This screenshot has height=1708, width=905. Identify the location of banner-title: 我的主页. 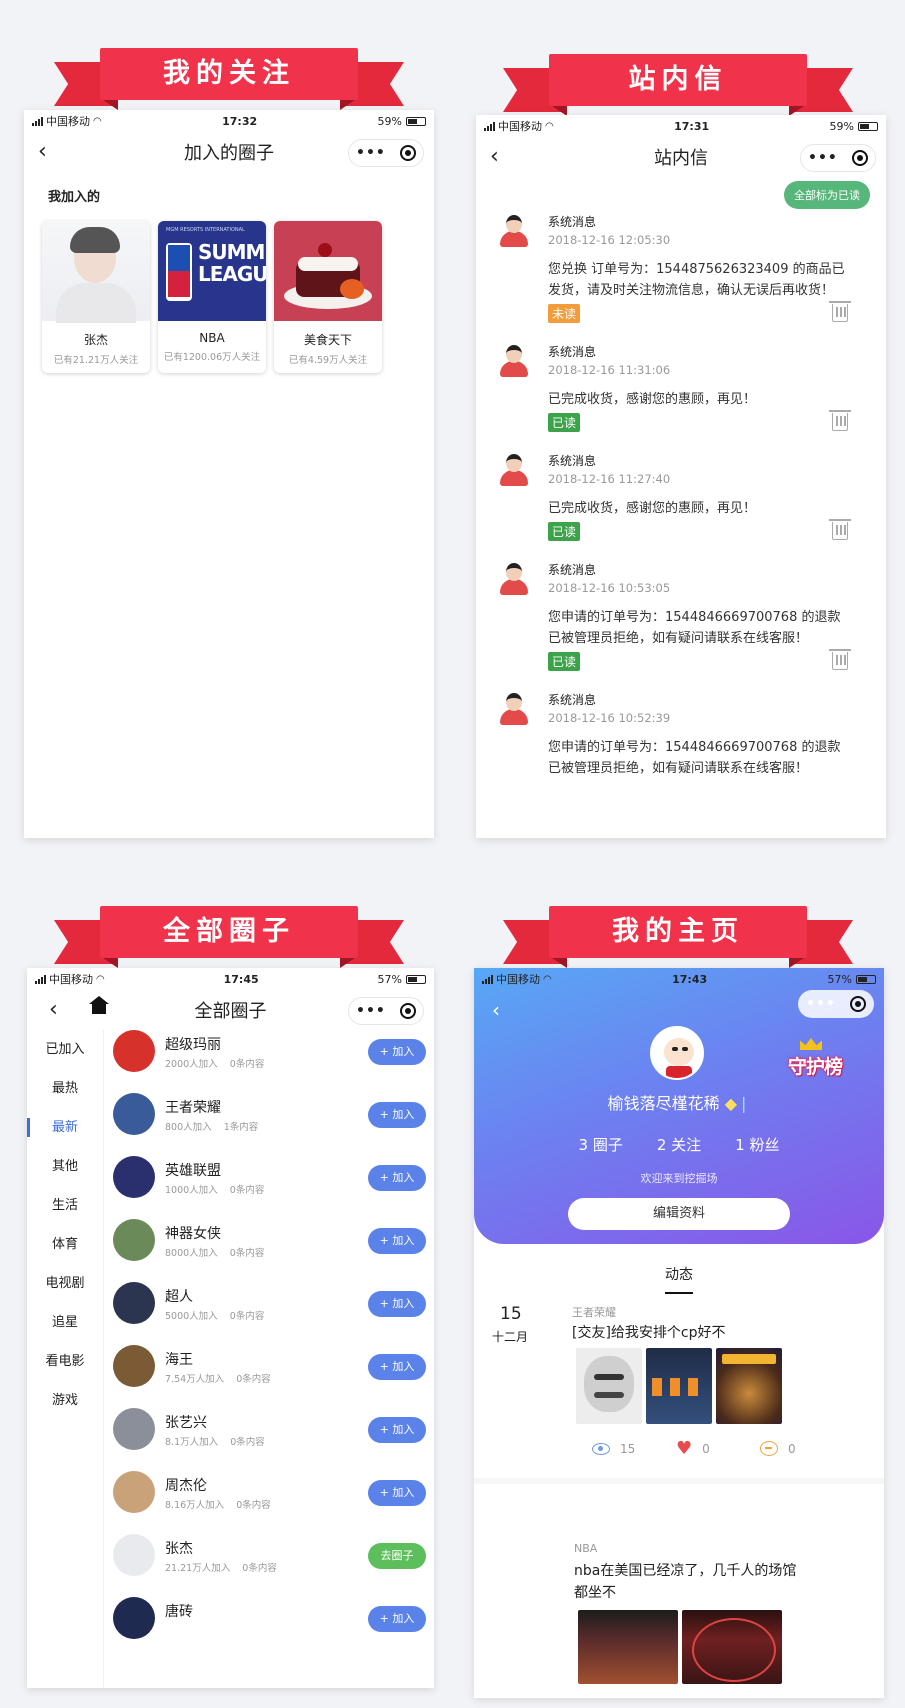
(678, 932).